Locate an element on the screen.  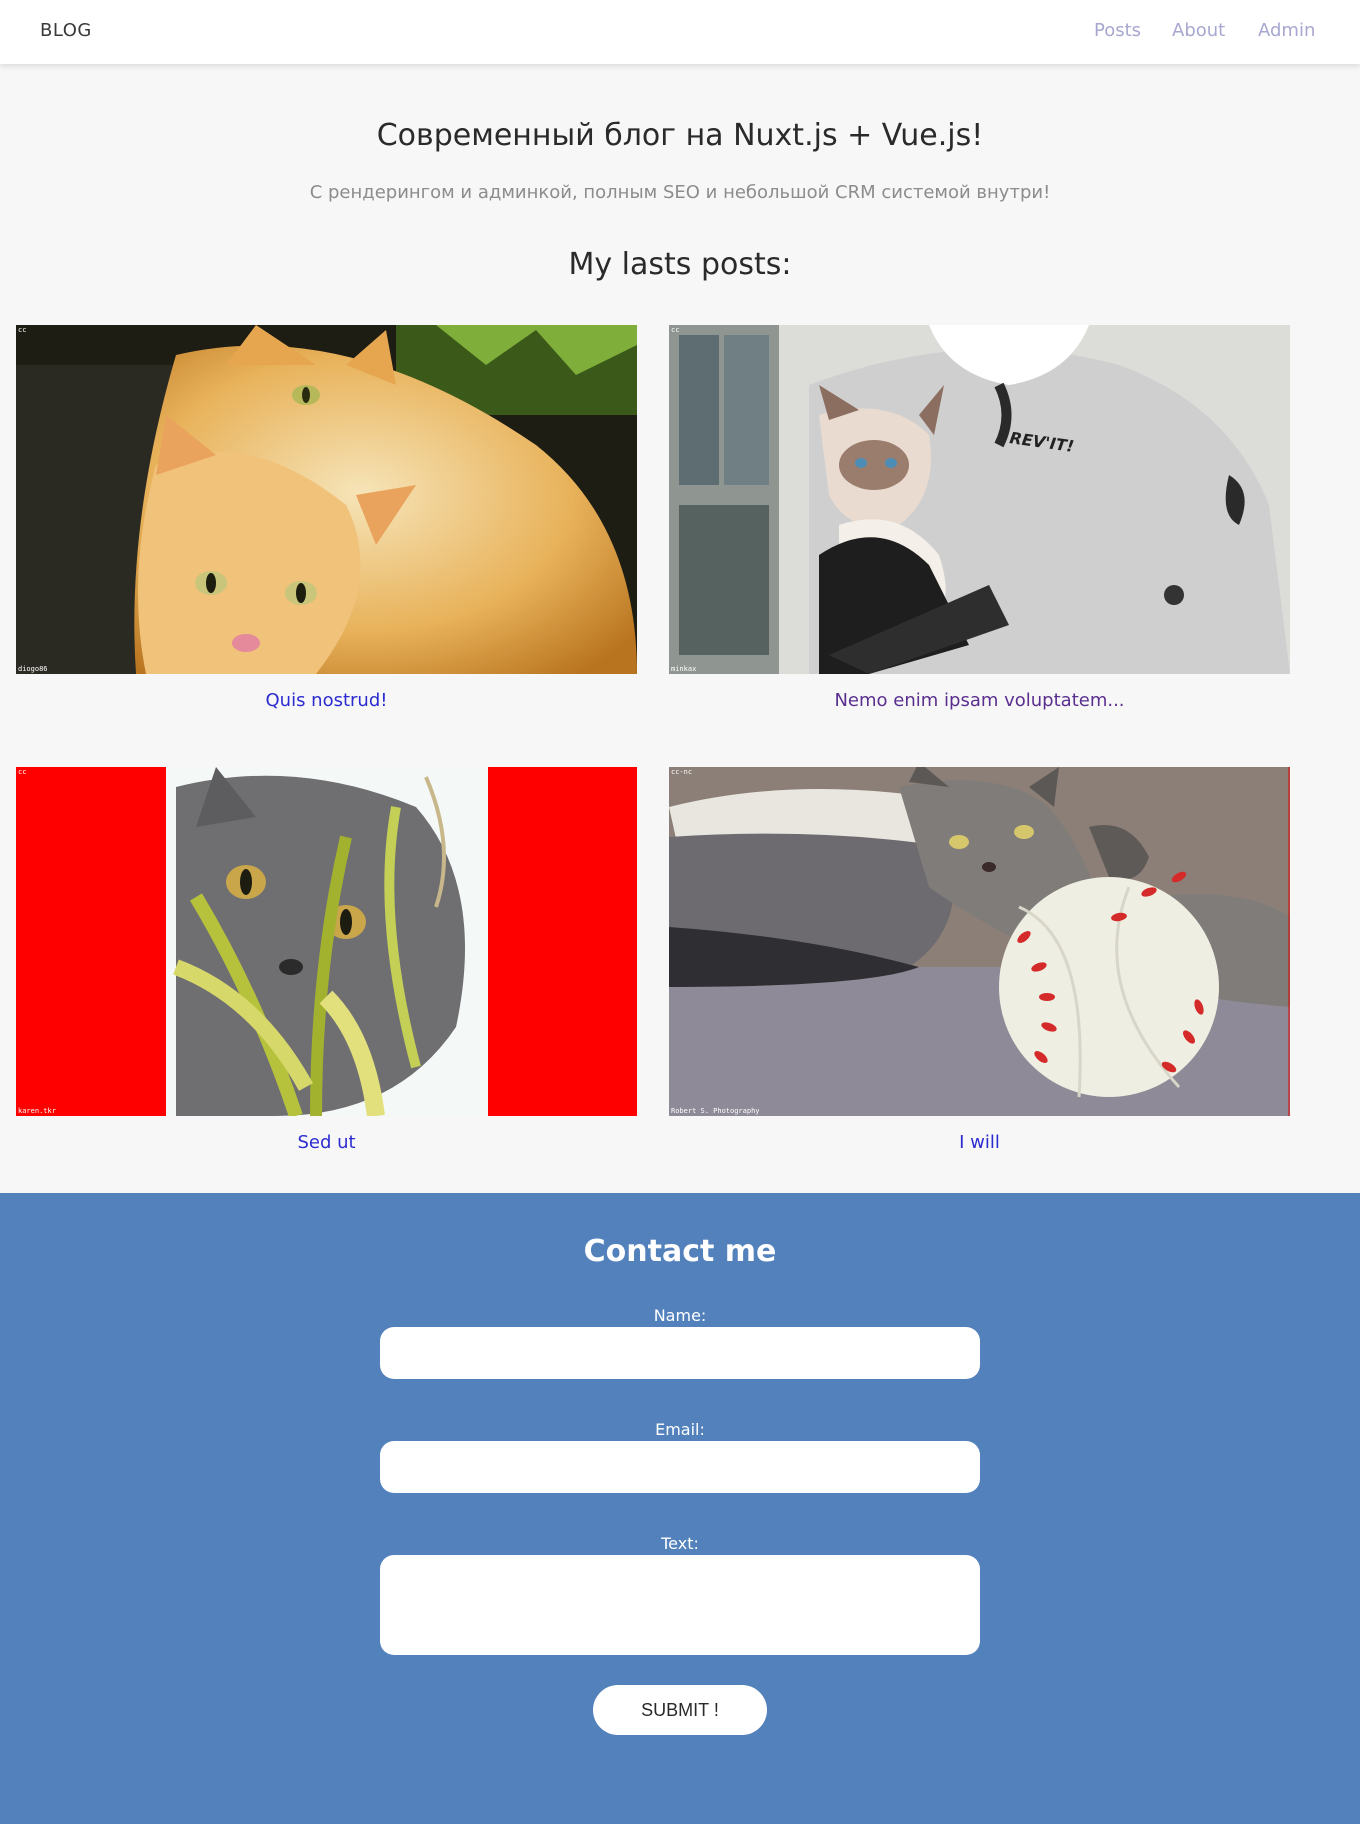
svg-text: cc-nc is located at coordinates (681, 772).